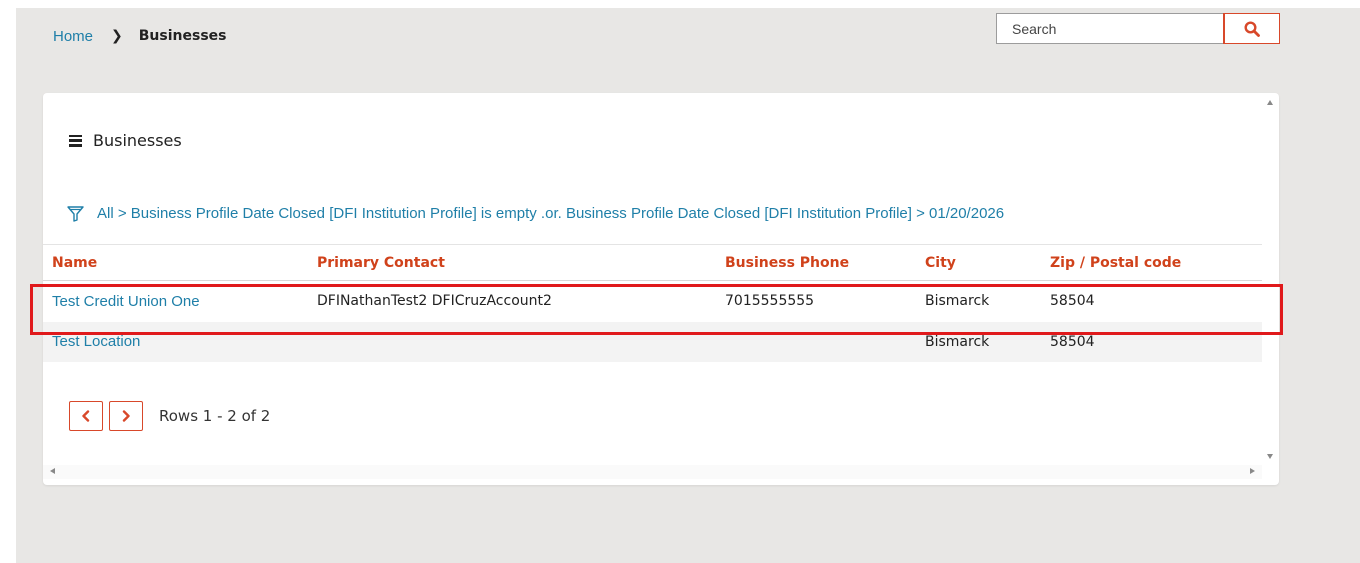 The image size is (1360, 563). I want to click on column-header-zip: Zip / Postal code, so click(1151, 262).